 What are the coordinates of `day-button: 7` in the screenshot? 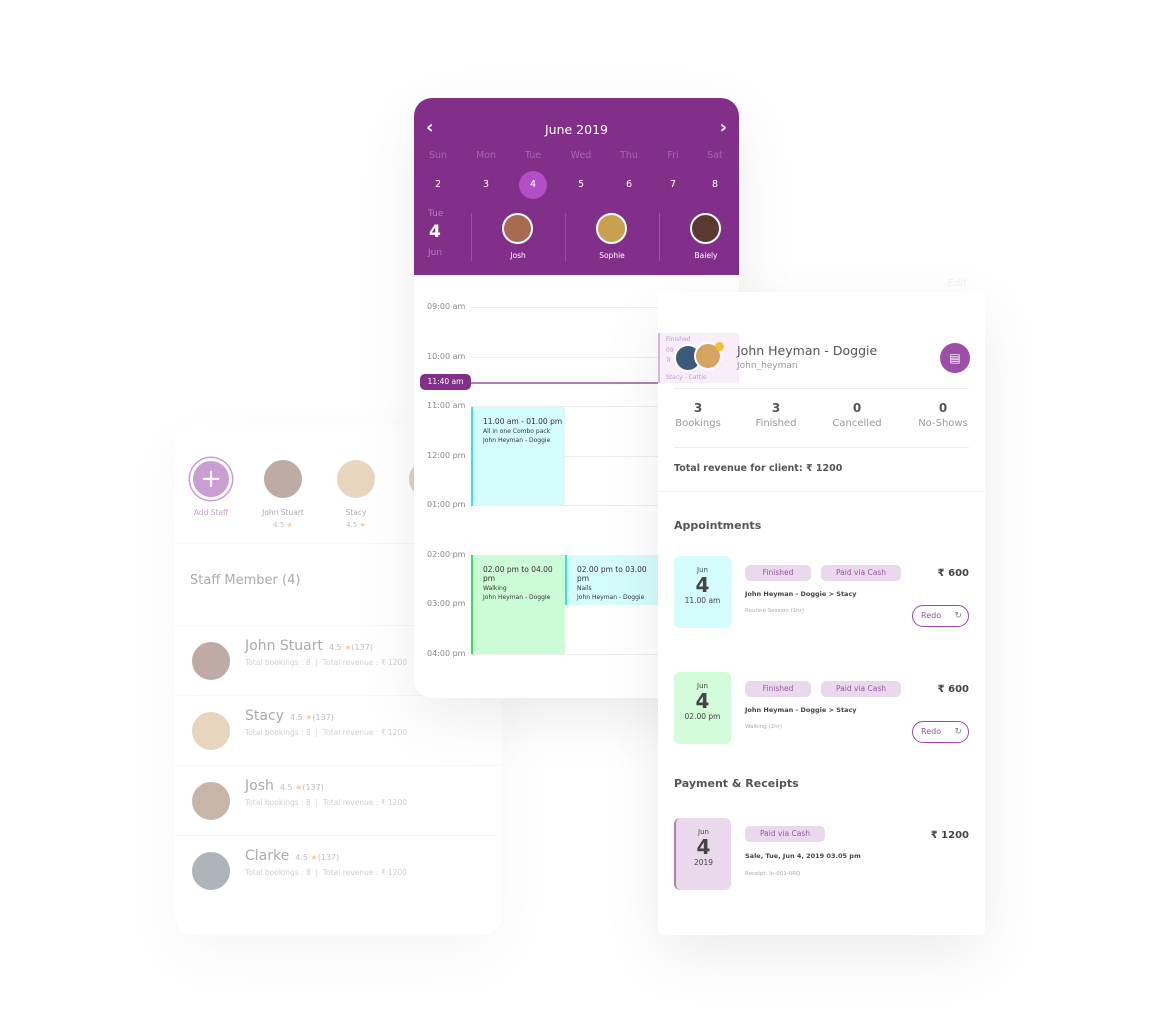 It's located at (673, 185).